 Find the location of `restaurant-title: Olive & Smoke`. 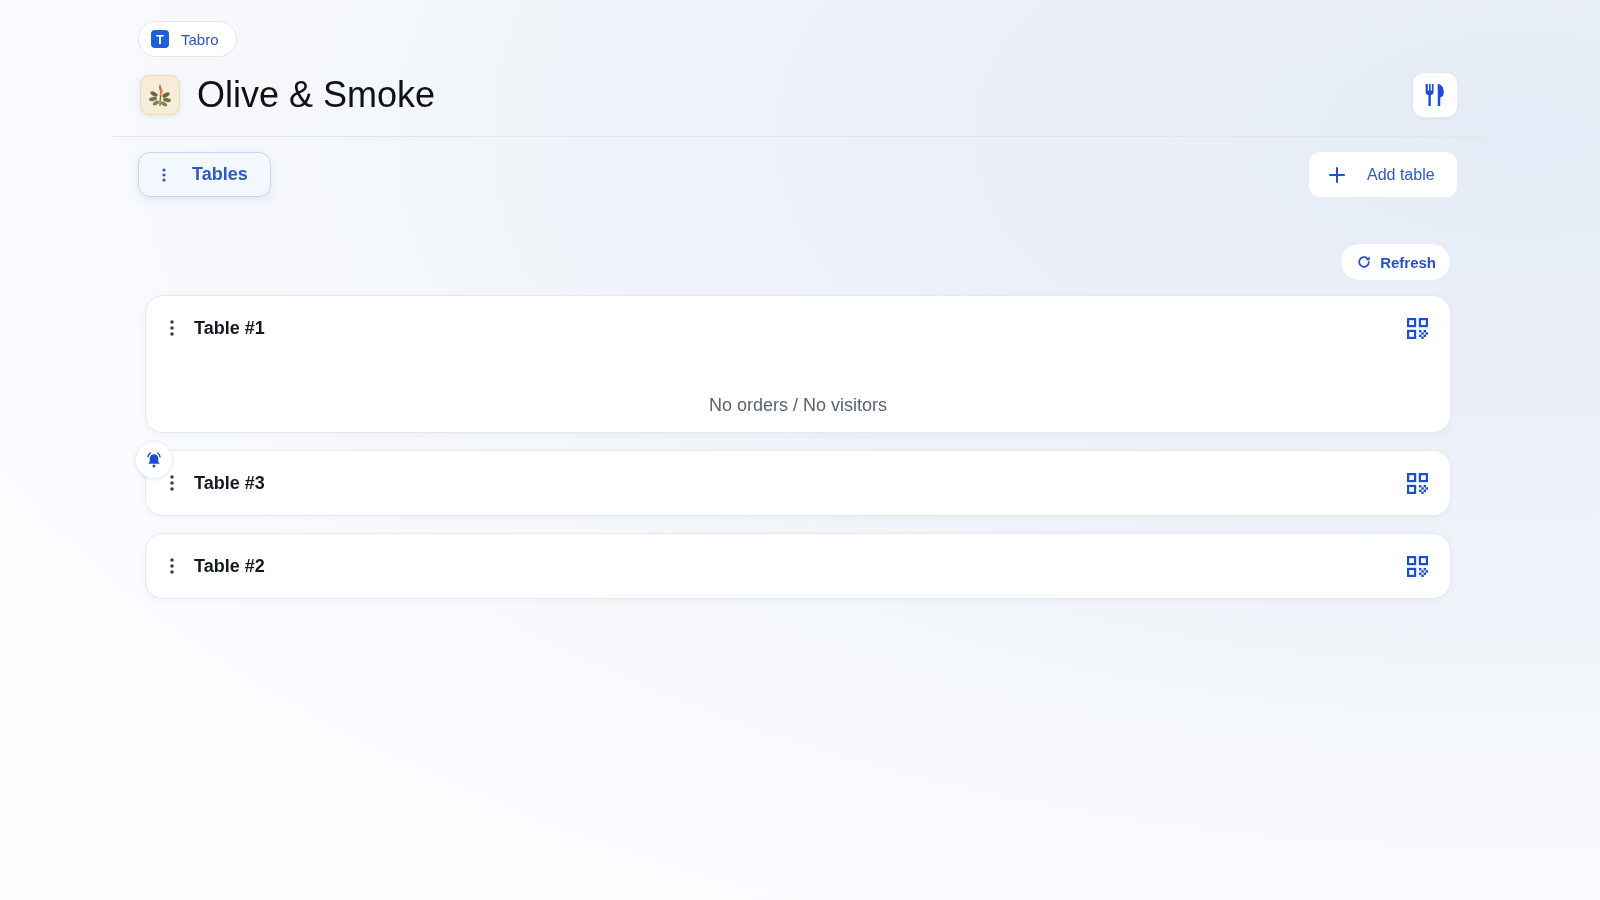

restaurant-title: Olive & Smoke is located at coordinates (316, 95).